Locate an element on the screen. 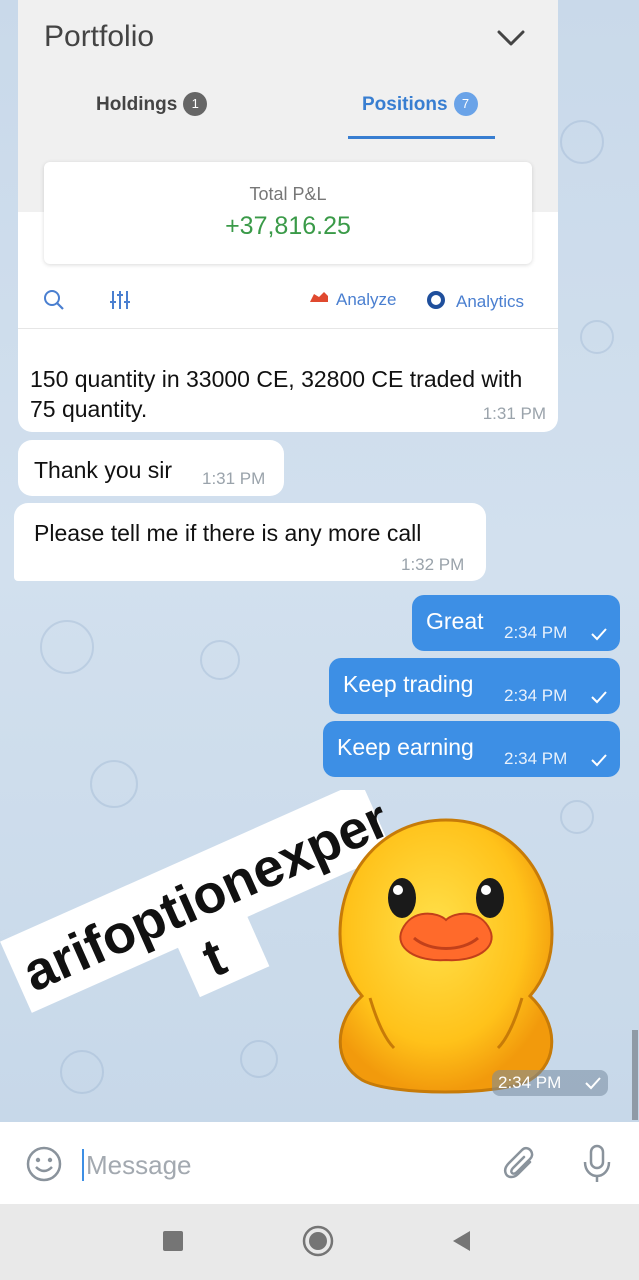  portfolio-toolbar: Analyze Analytics is located at coordinates (288, 302).